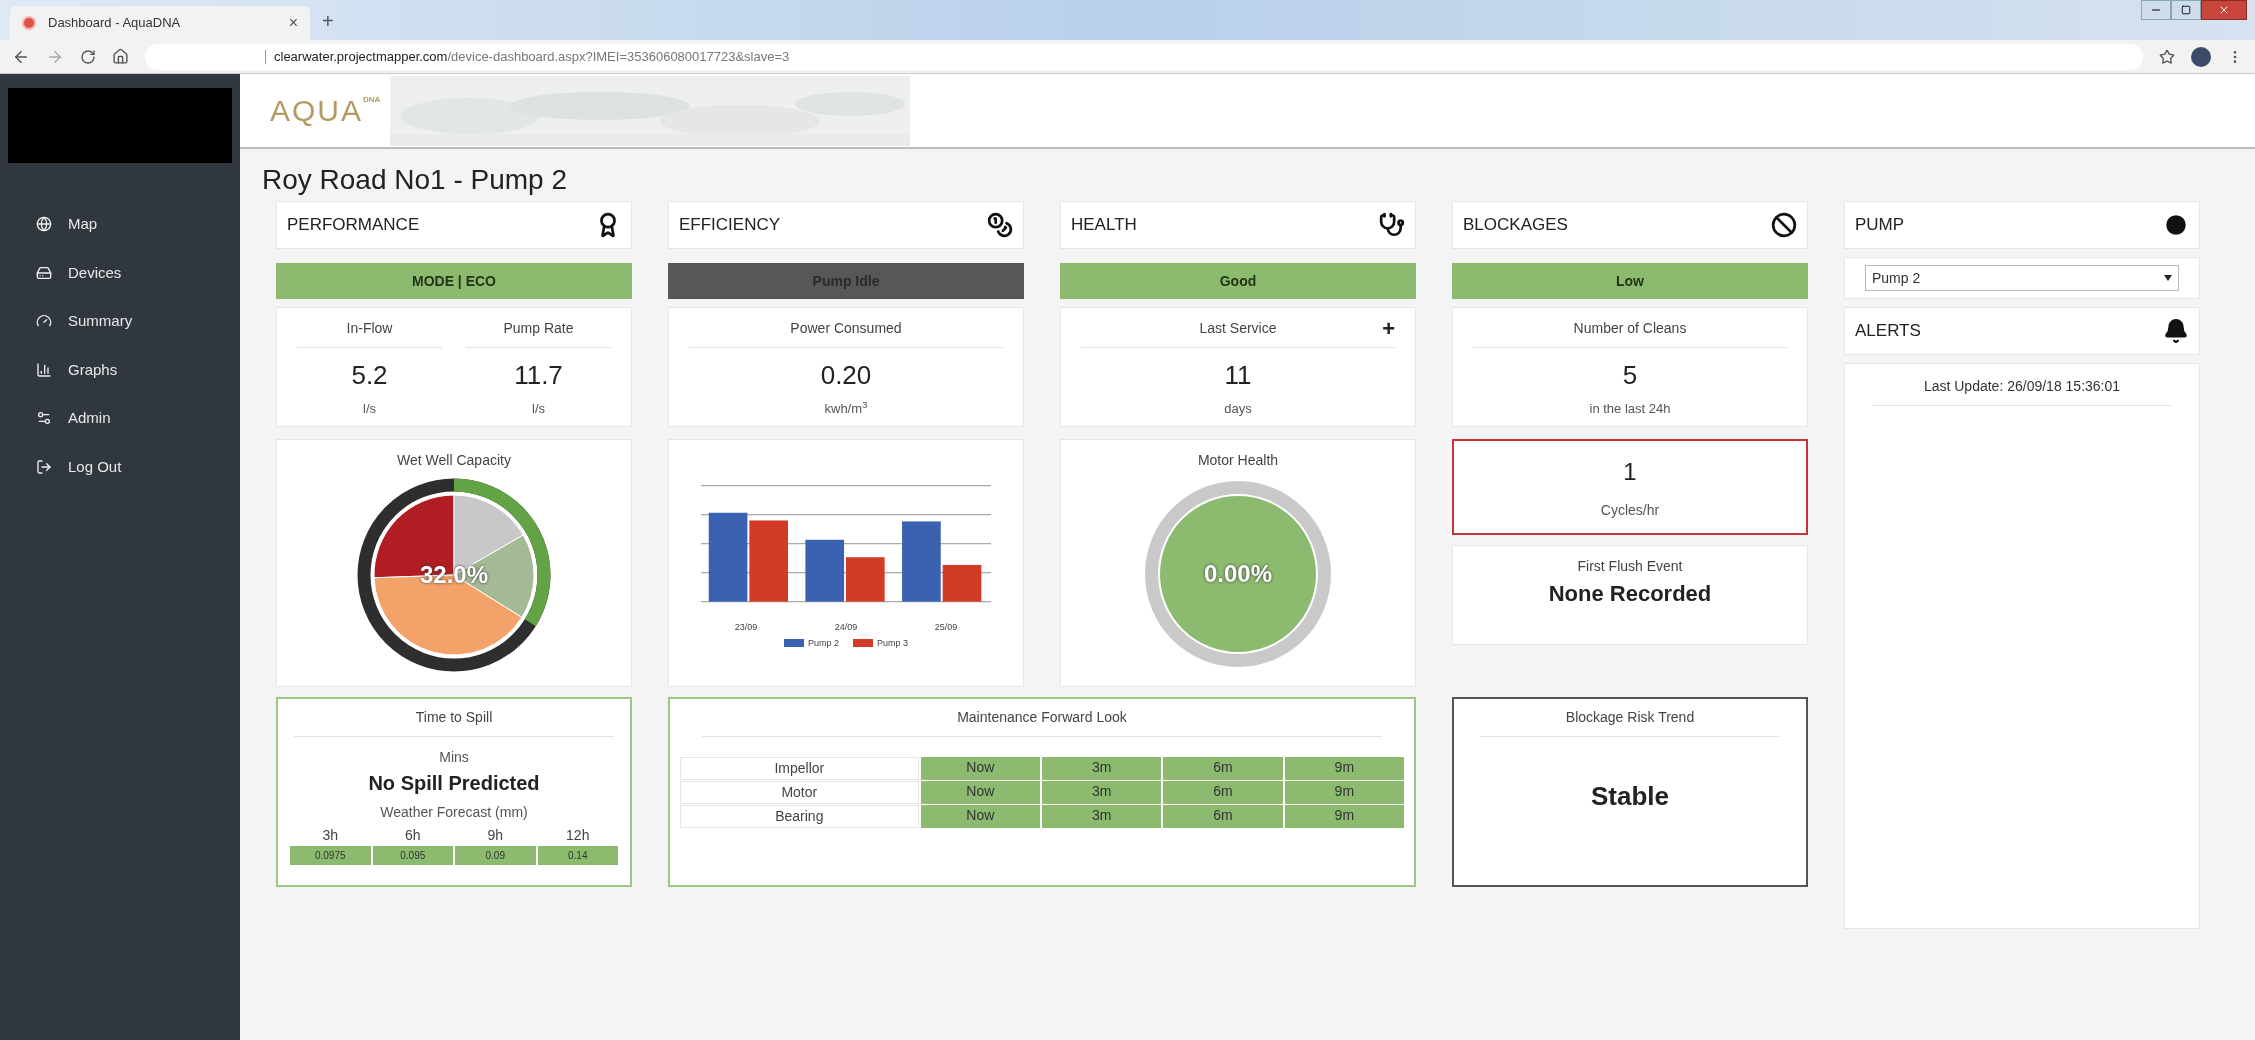 This screenshot has width=2255, height=1040. I want to click on pump-select: Pump 2, so click(2022, 278).